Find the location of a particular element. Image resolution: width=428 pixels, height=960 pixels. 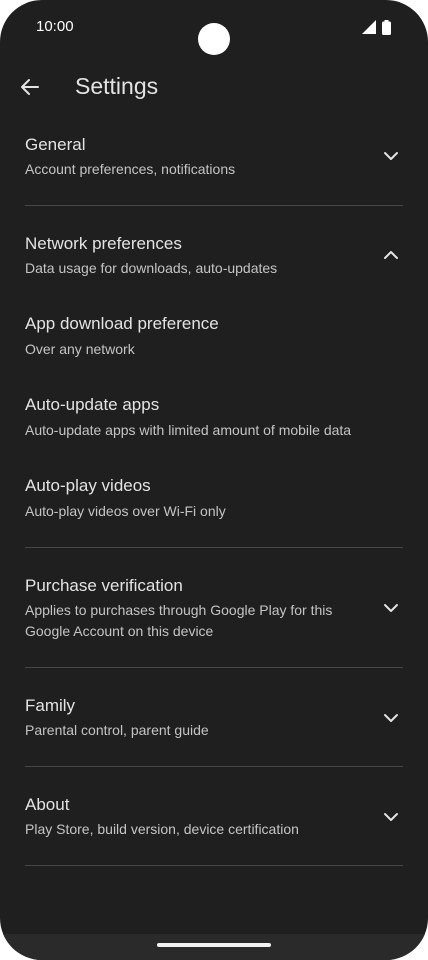

section-purchase-title: Purchase verification is located at coordinates (104, 585).